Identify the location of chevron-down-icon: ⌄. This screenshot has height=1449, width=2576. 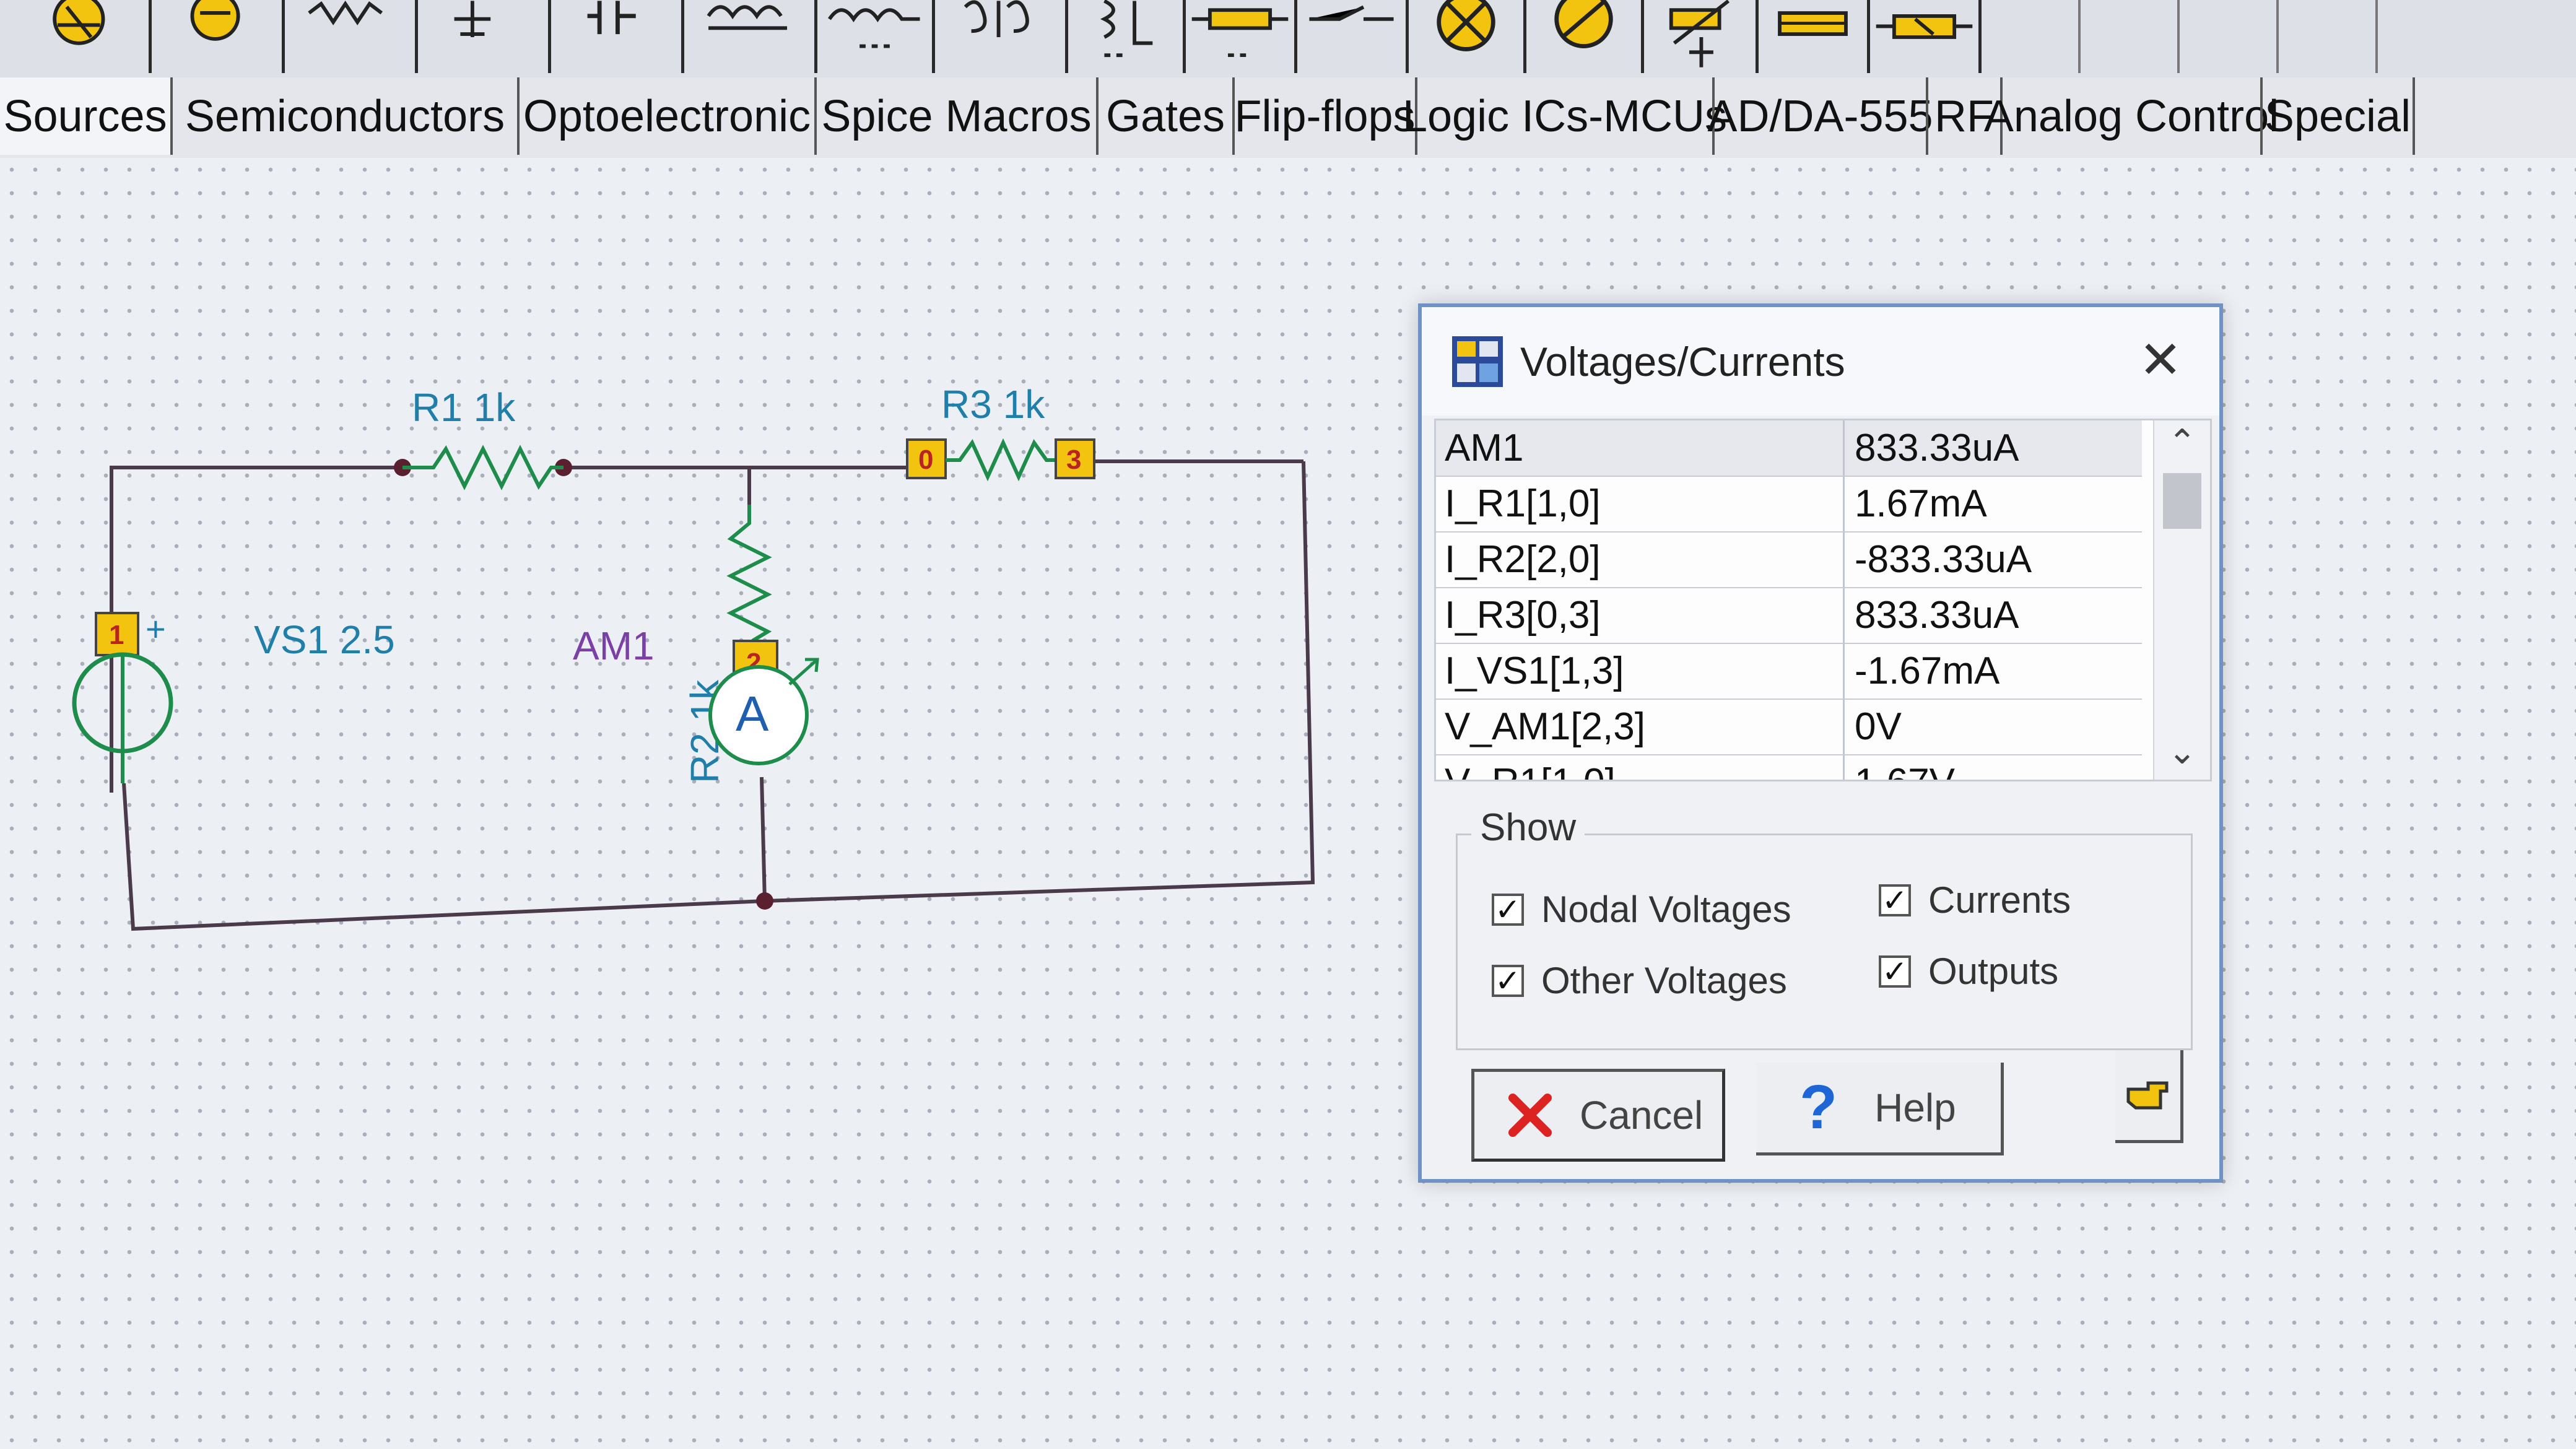
(2182, 751).